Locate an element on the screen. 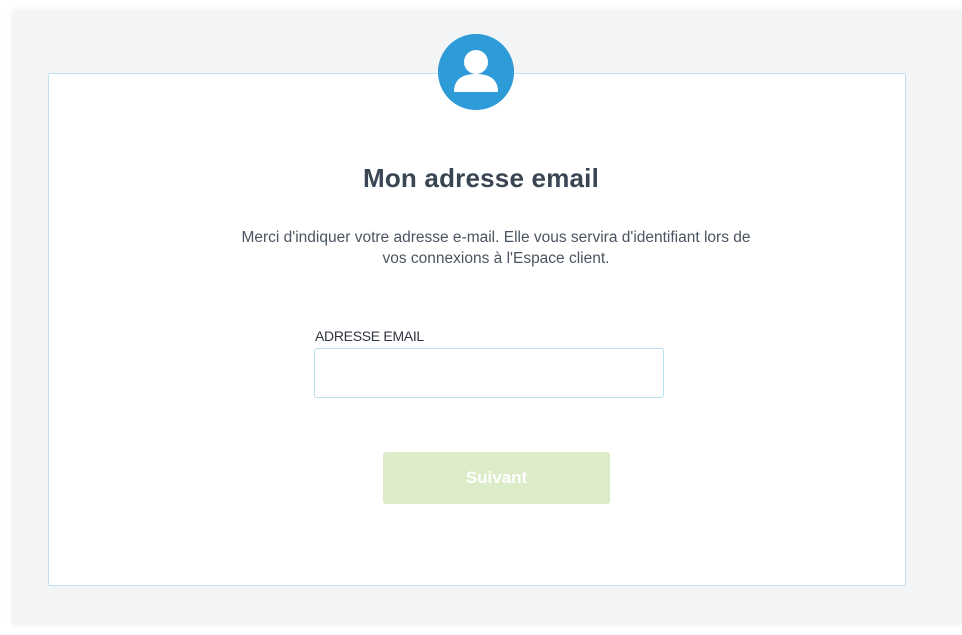 The image size is (962, 635). page-title: Mon adresse email is located at coordinates (481, 178).